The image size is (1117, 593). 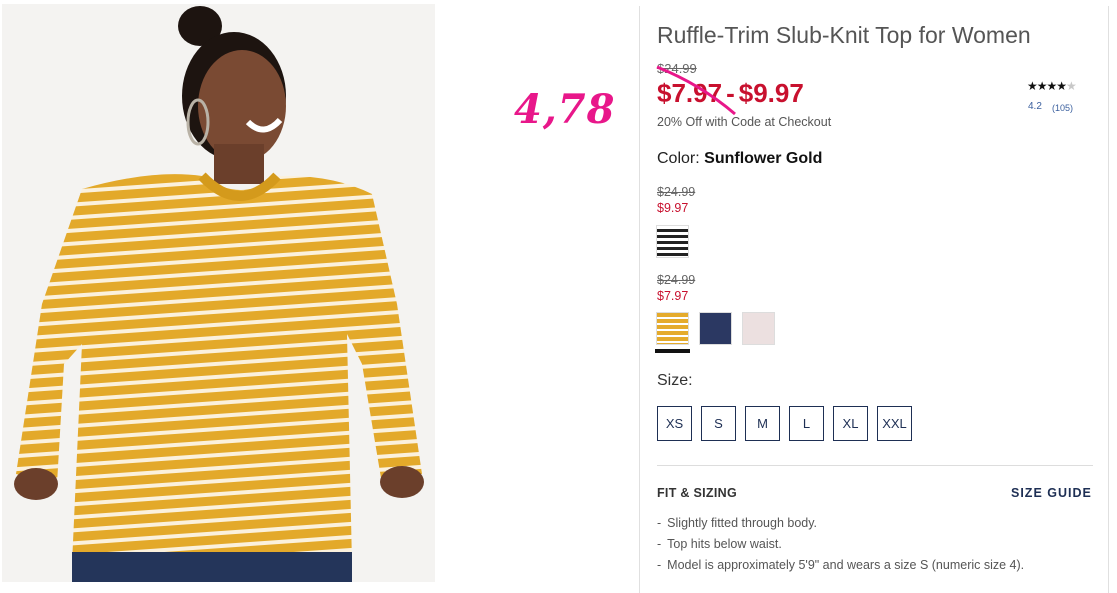 What do you see at coordinates (673, 208) in the screenshot?
I see `group-1-sale-price: $9.97` at bounding box center [673, 208].